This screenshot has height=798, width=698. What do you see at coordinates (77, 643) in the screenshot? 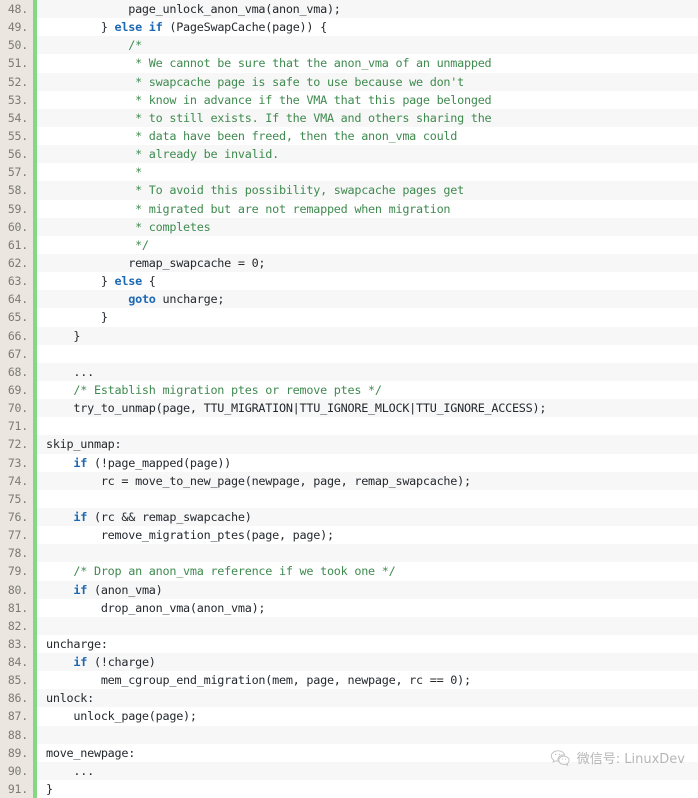
I see `code-token: uncharge:` at bounding box center [77, 643].